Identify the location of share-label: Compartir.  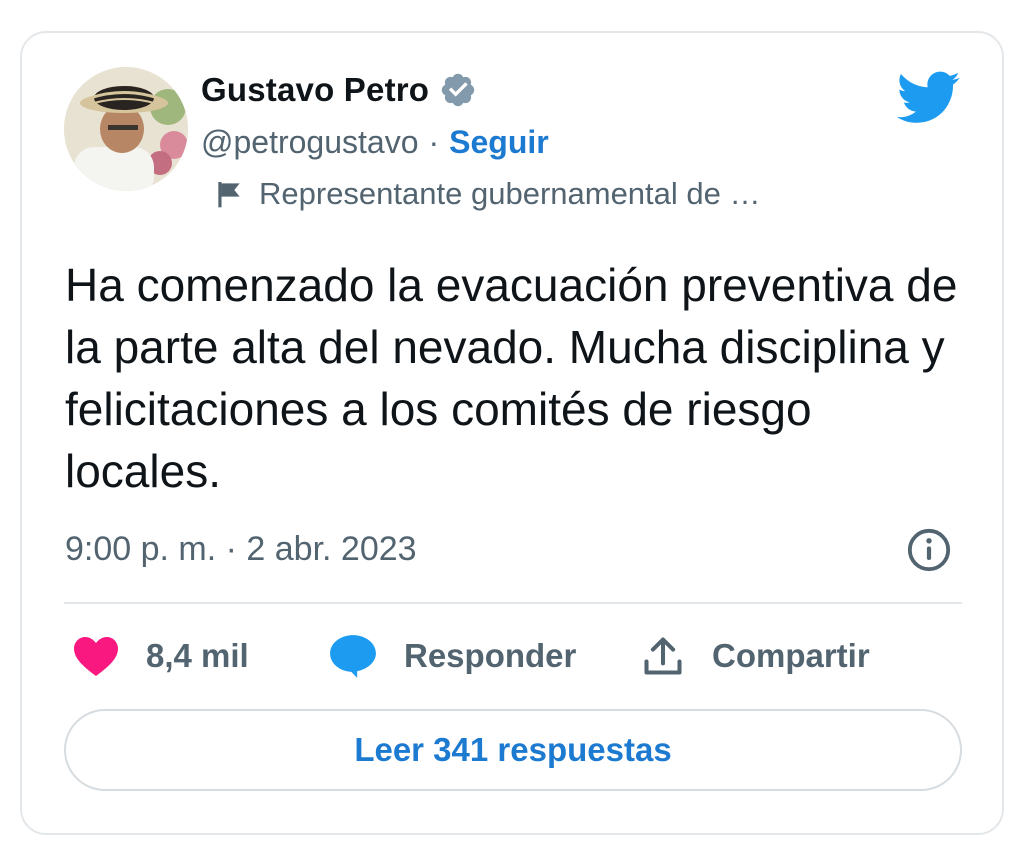
(791, 655).